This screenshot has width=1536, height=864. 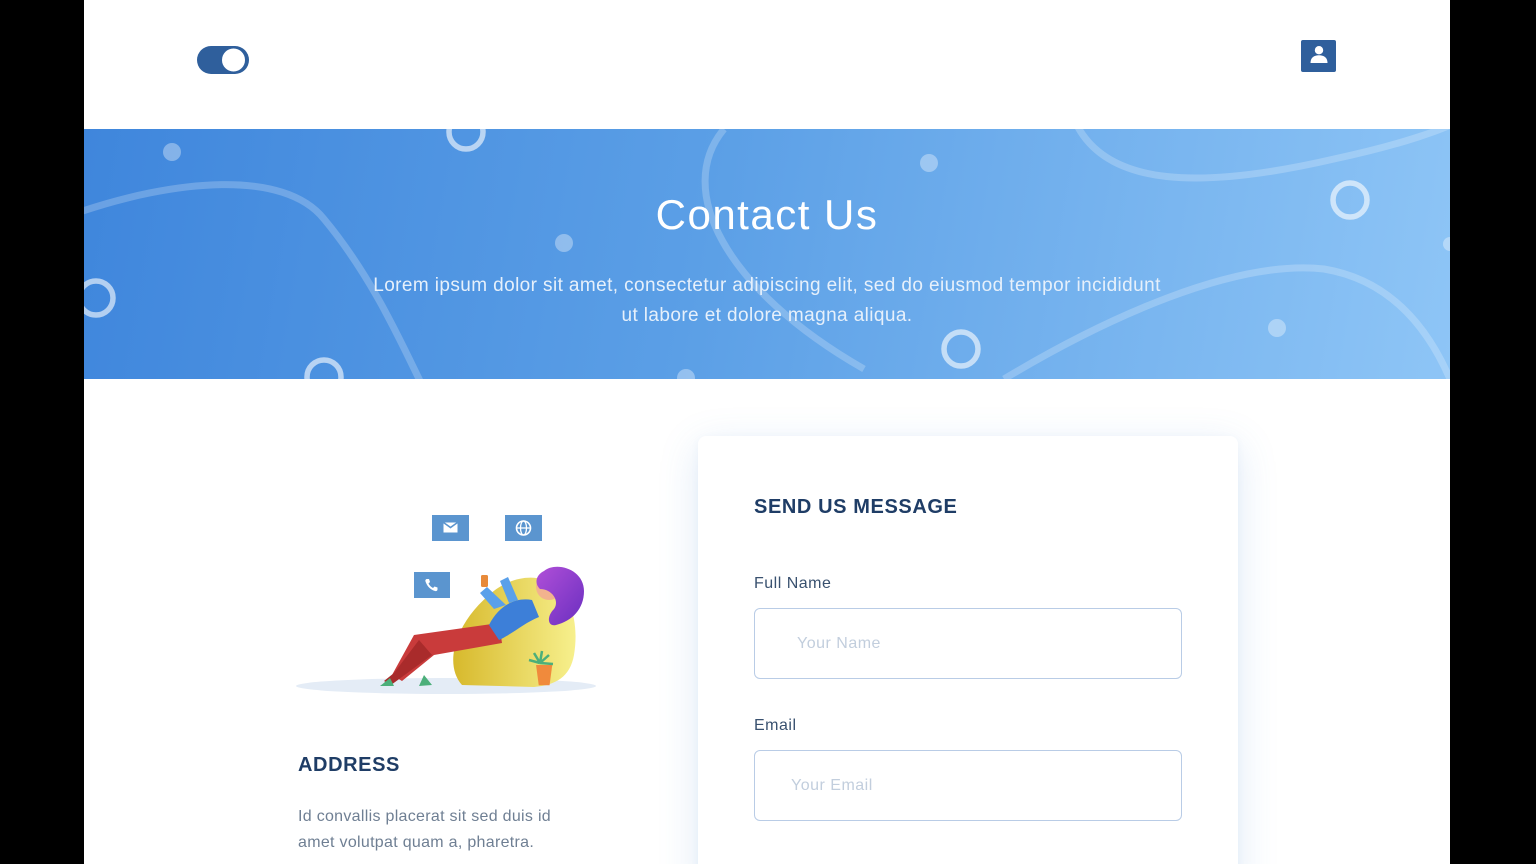 What do you see at coordinates (349, 765) in the screenshot?
I see `address-title: ADDRESS` at bounding box center [349, 765].